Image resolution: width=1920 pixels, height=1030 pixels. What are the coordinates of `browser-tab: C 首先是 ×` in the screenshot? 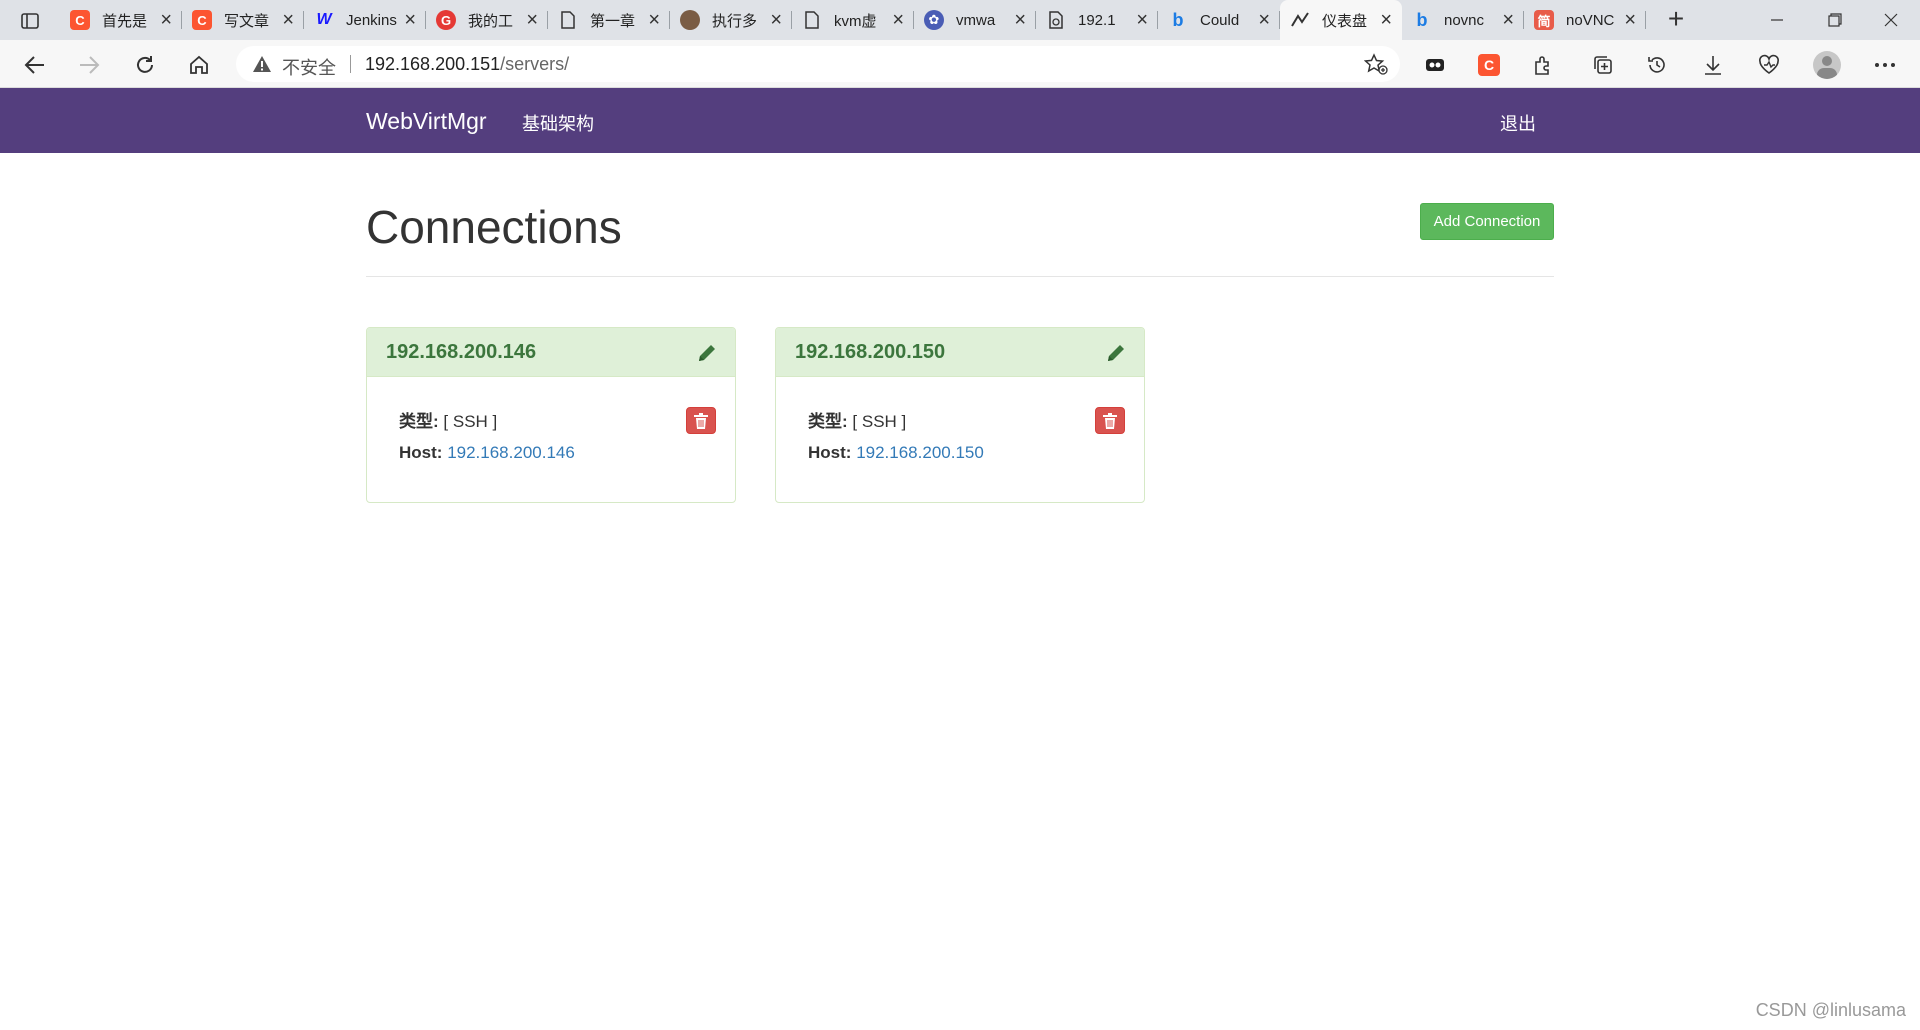 It's located at (121, 20).